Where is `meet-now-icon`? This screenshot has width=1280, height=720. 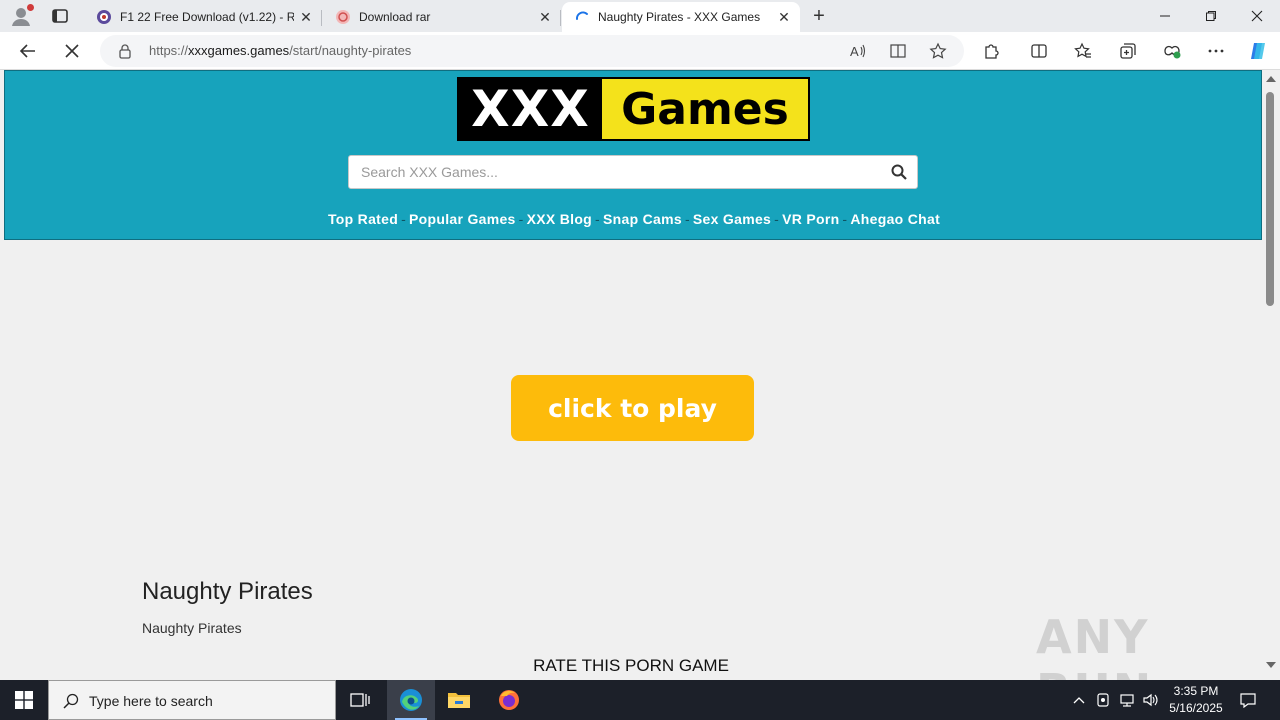 meet-now-icon is located at coordinates (1103, 700).